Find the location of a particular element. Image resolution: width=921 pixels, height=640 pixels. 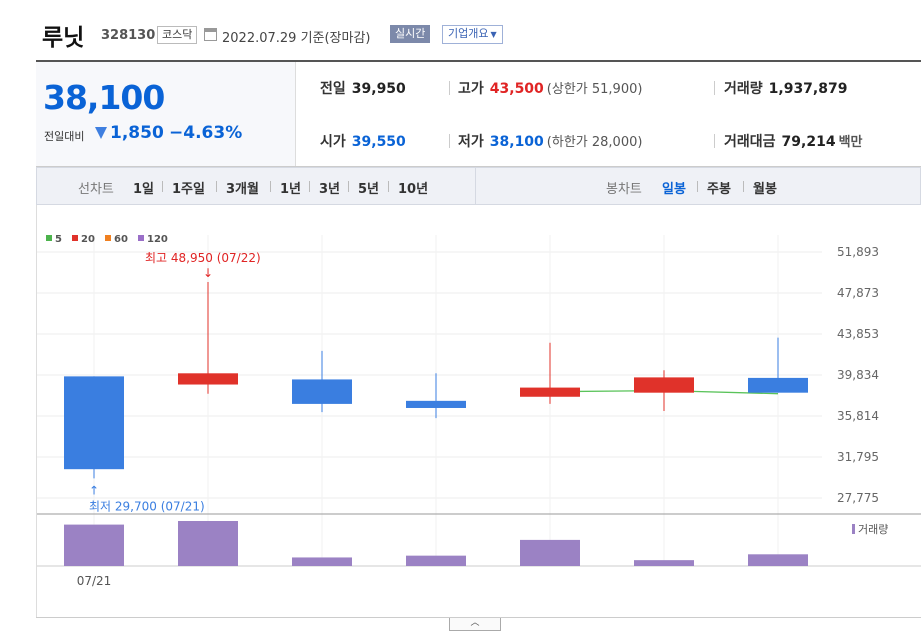

company-overview-label: 기업개요 is located at coordinates (468, 33).